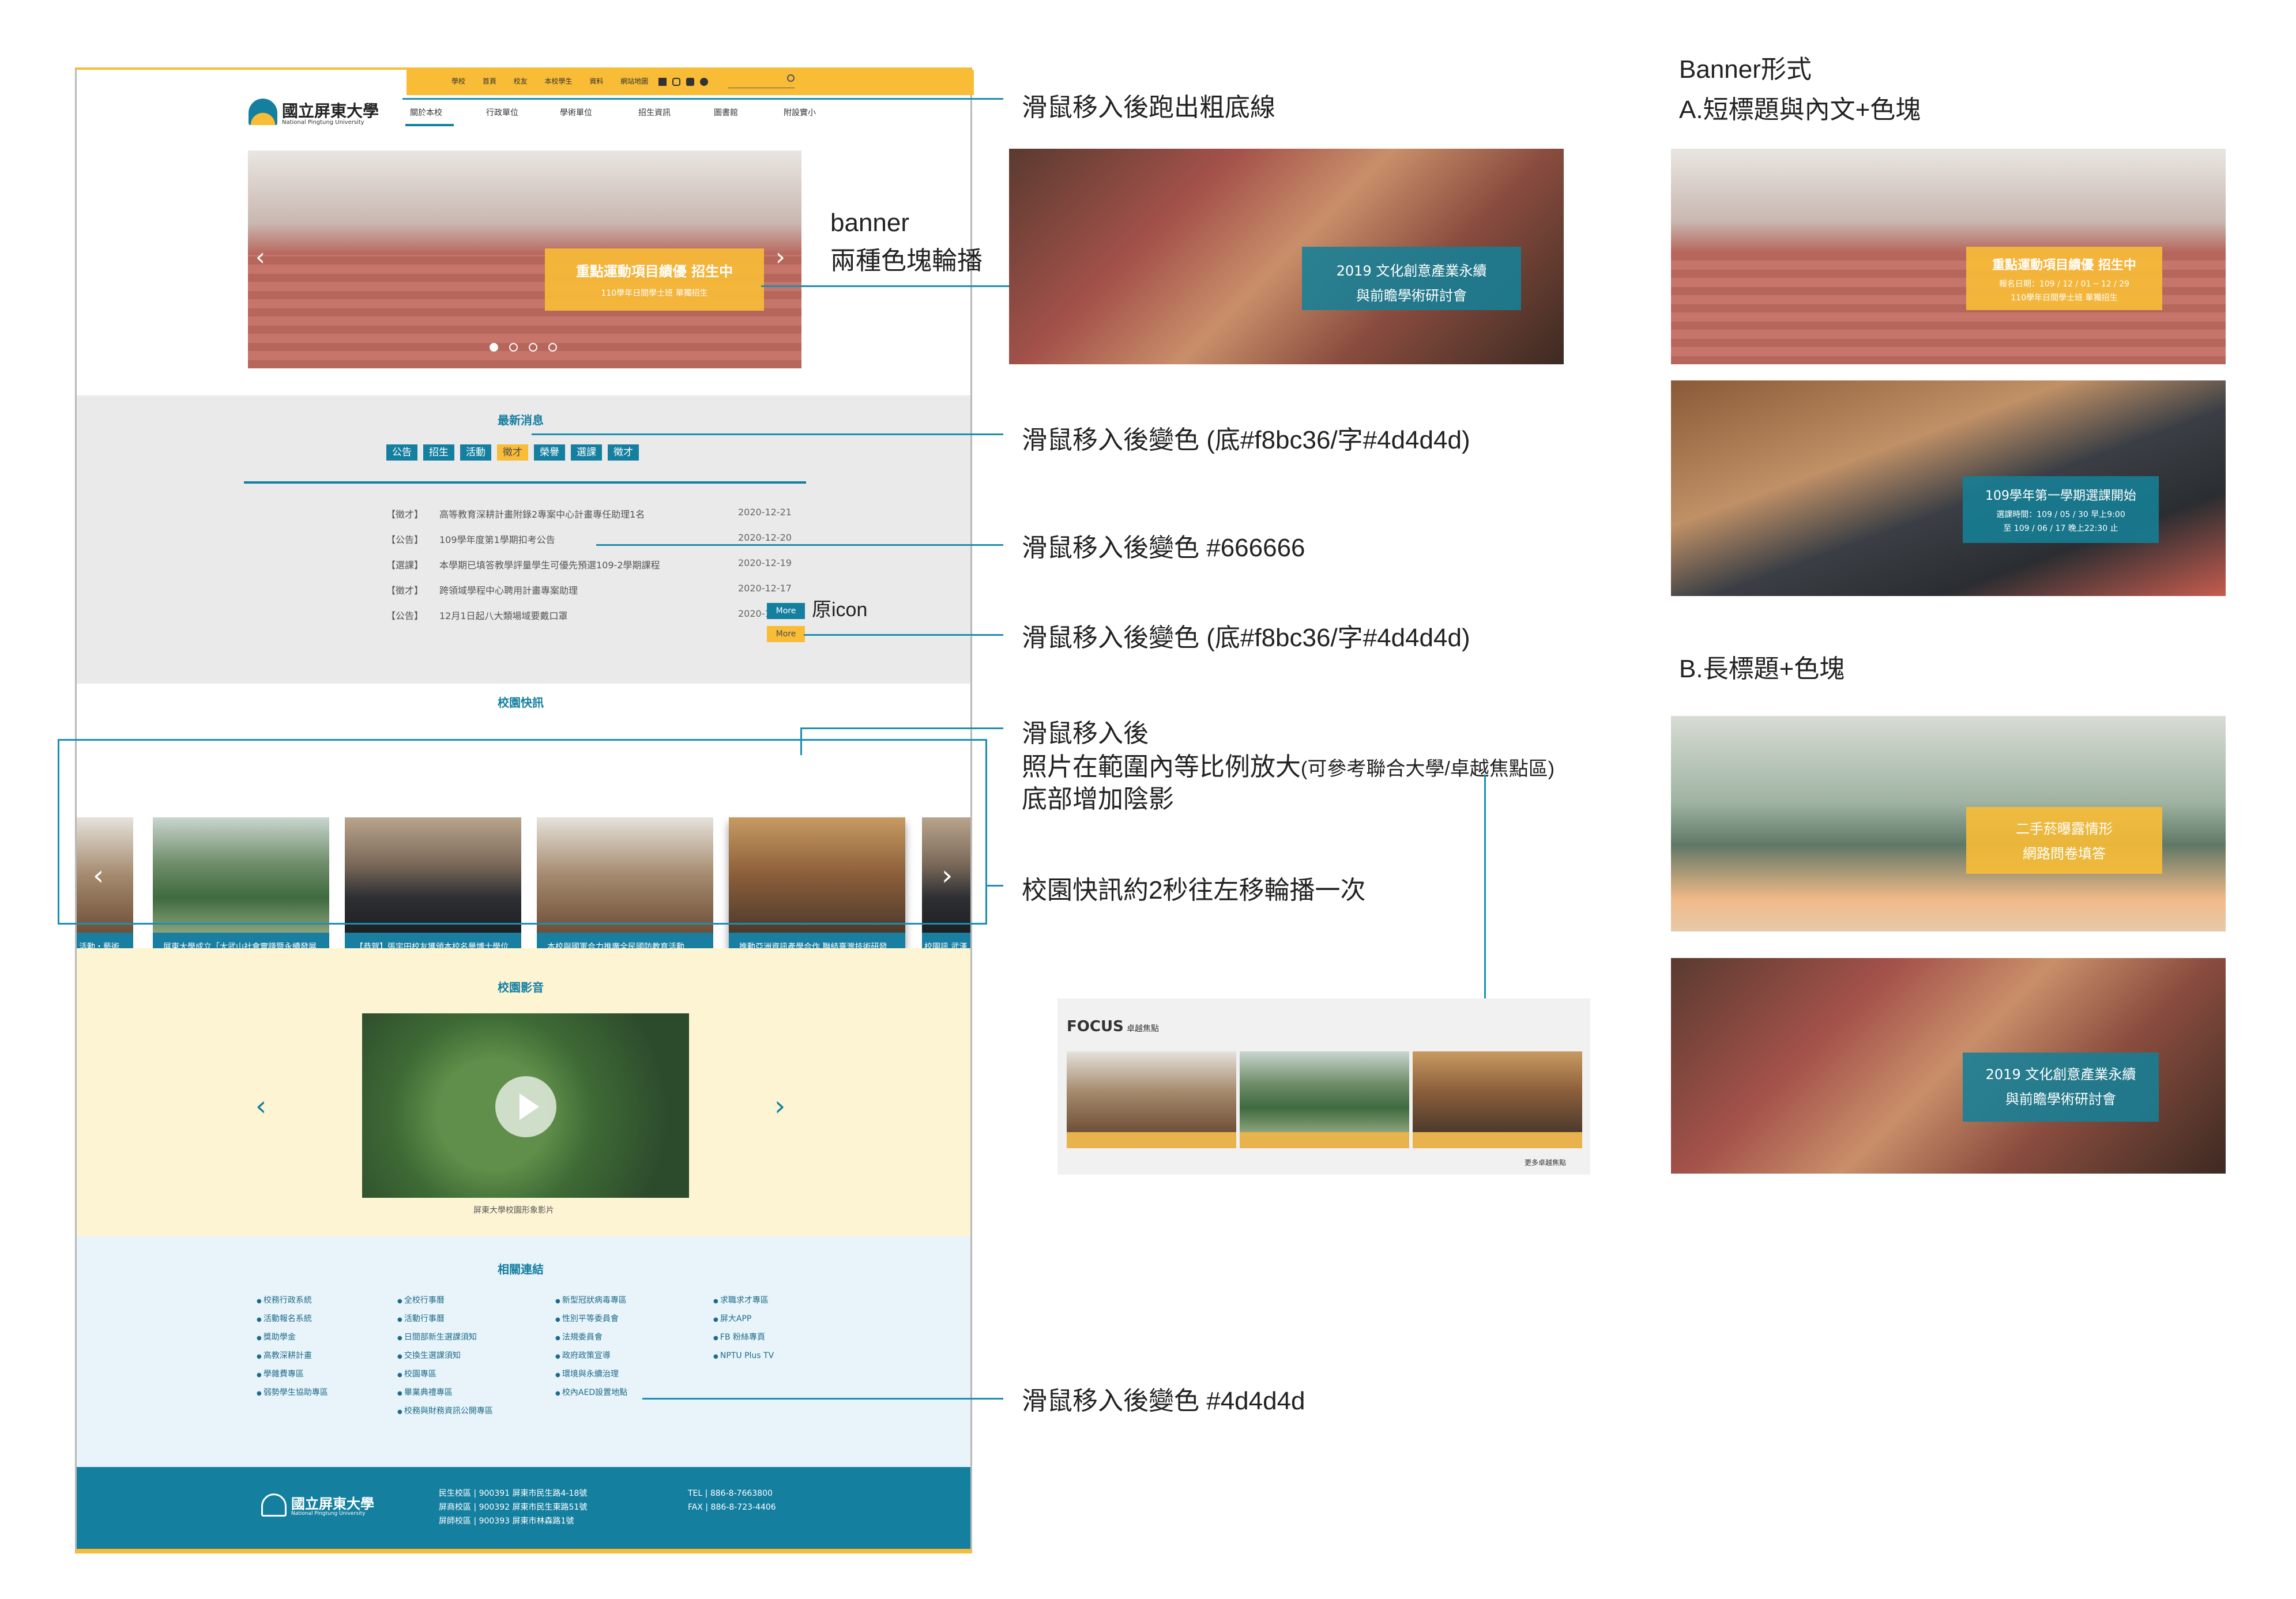 This screenshot has height=1599, width=2296. I want to click on links-col-1: 校務行政系統活動報名系統獎助學金高教深耕計畫學雜費專區弱勢學生協助專區, so click(292, 1347).